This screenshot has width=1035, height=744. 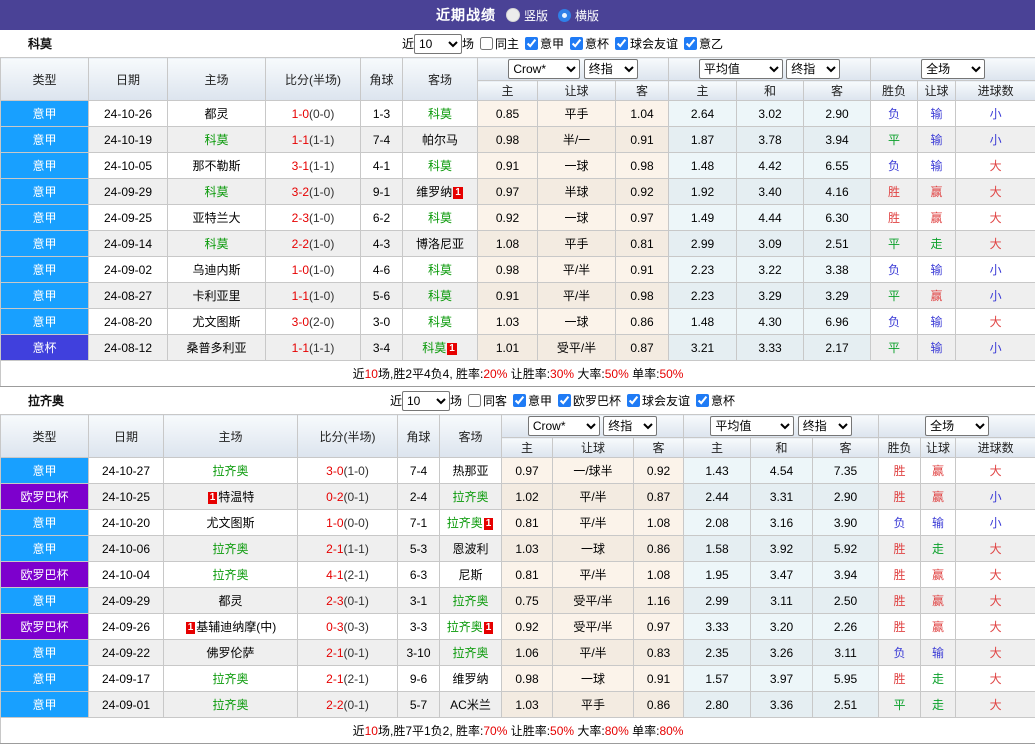 I want to click on avg-away-cell: 6.96, so click(x=837, y=322).